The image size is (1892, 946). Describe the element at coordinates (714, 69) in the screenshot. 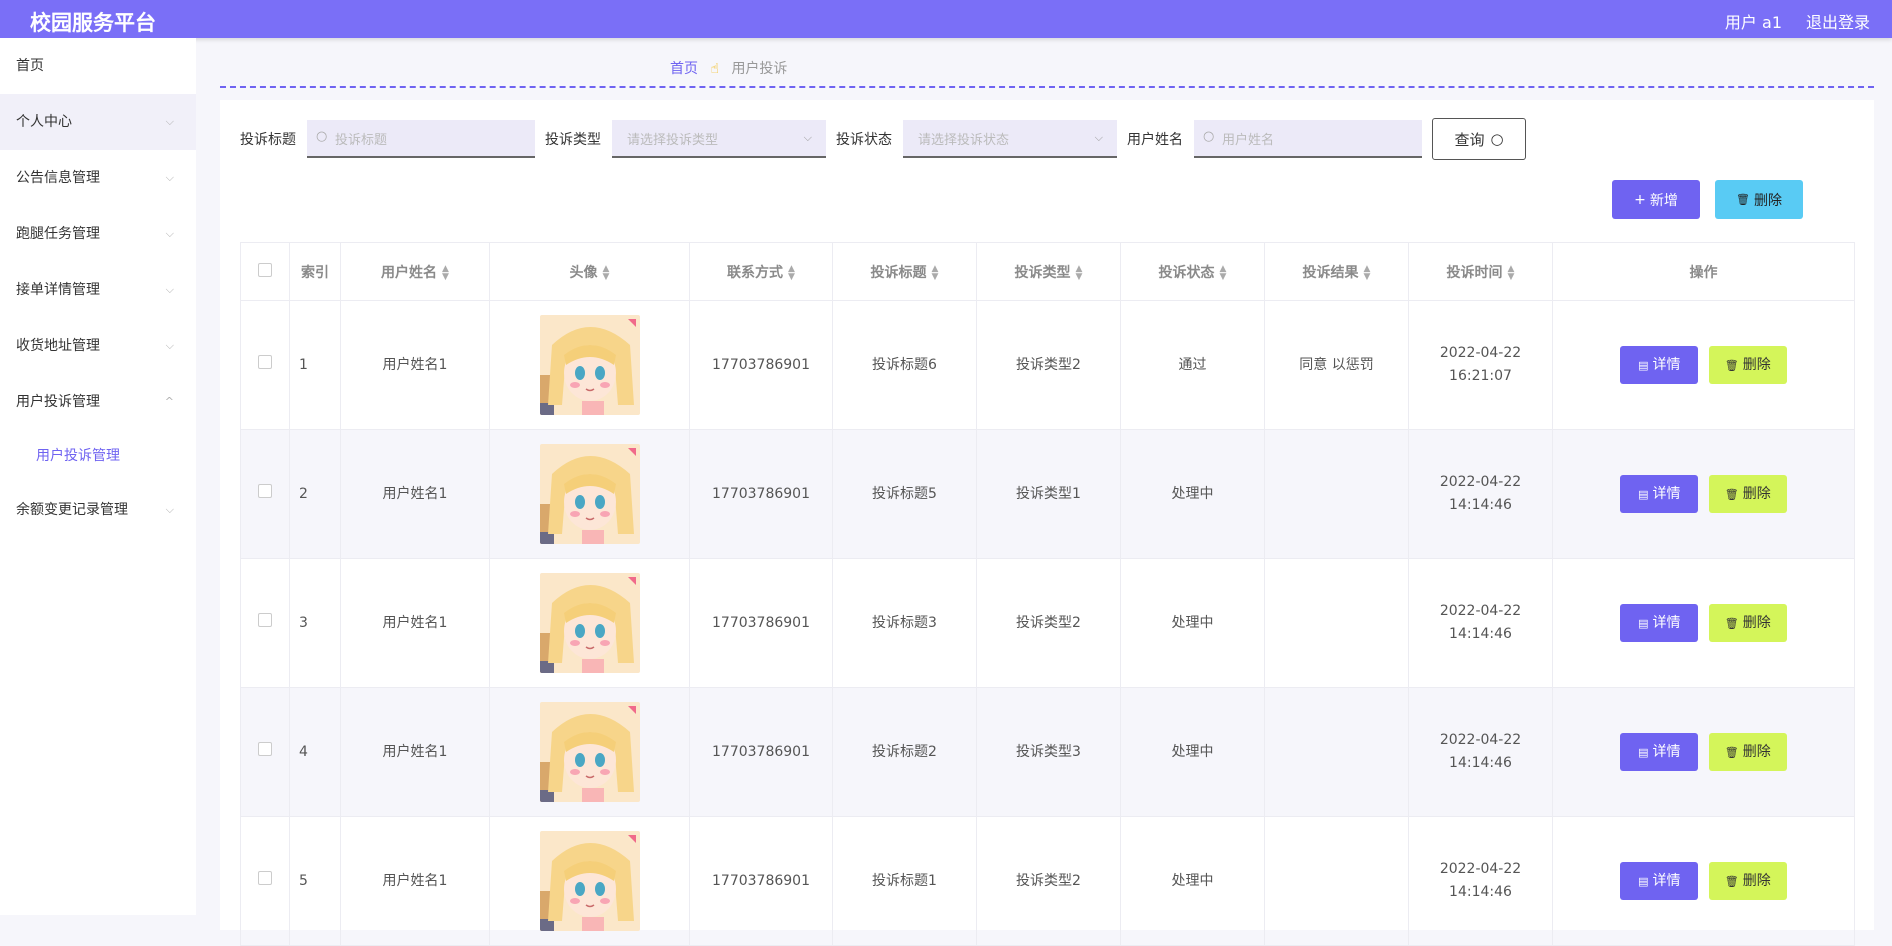

I see `hand-pointer-icon: ☝` at that location.